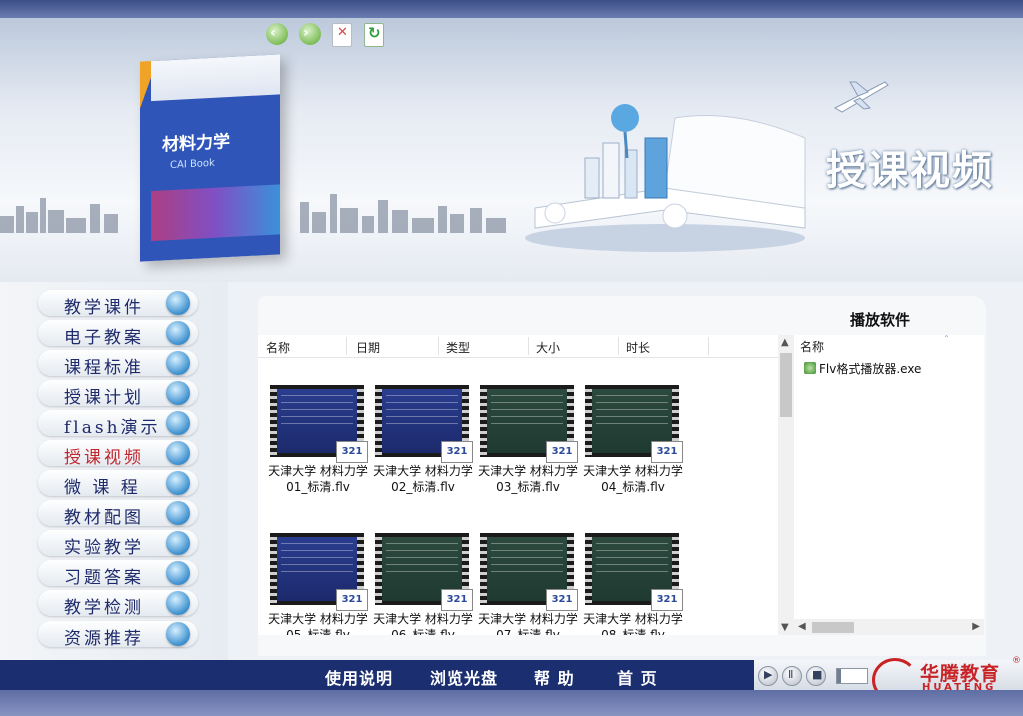 Image resolution: width=1023 pixels, height=716 pixels. Describe the element at coordinates (637, 677) in the screenshot. I see `footer-link-home: 首 页` at that location.